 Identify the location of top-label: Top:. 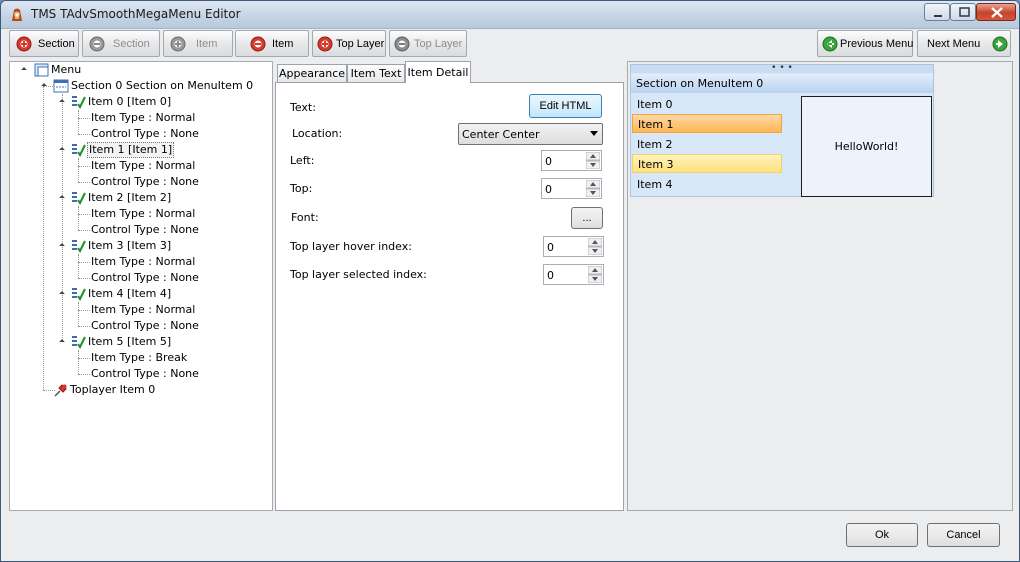
(301, 188).